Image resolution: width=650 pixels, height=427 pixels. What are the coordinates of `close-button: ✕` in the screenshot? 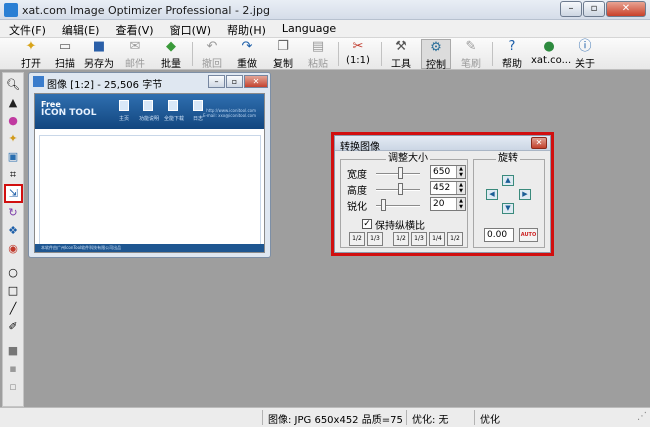 It's located at (626, 9).